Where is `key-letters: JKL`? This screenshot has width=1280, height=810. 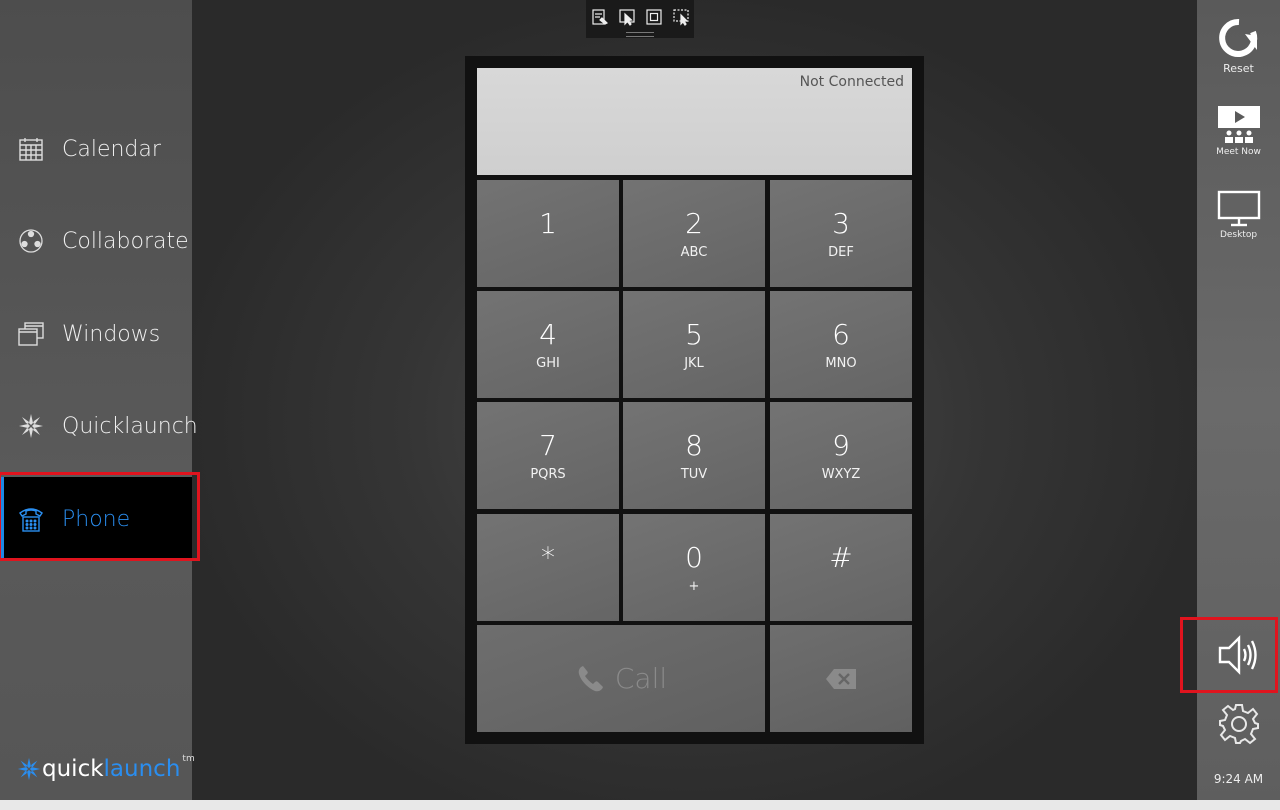 key-letters: JKL is located at coordinates (694, 363).